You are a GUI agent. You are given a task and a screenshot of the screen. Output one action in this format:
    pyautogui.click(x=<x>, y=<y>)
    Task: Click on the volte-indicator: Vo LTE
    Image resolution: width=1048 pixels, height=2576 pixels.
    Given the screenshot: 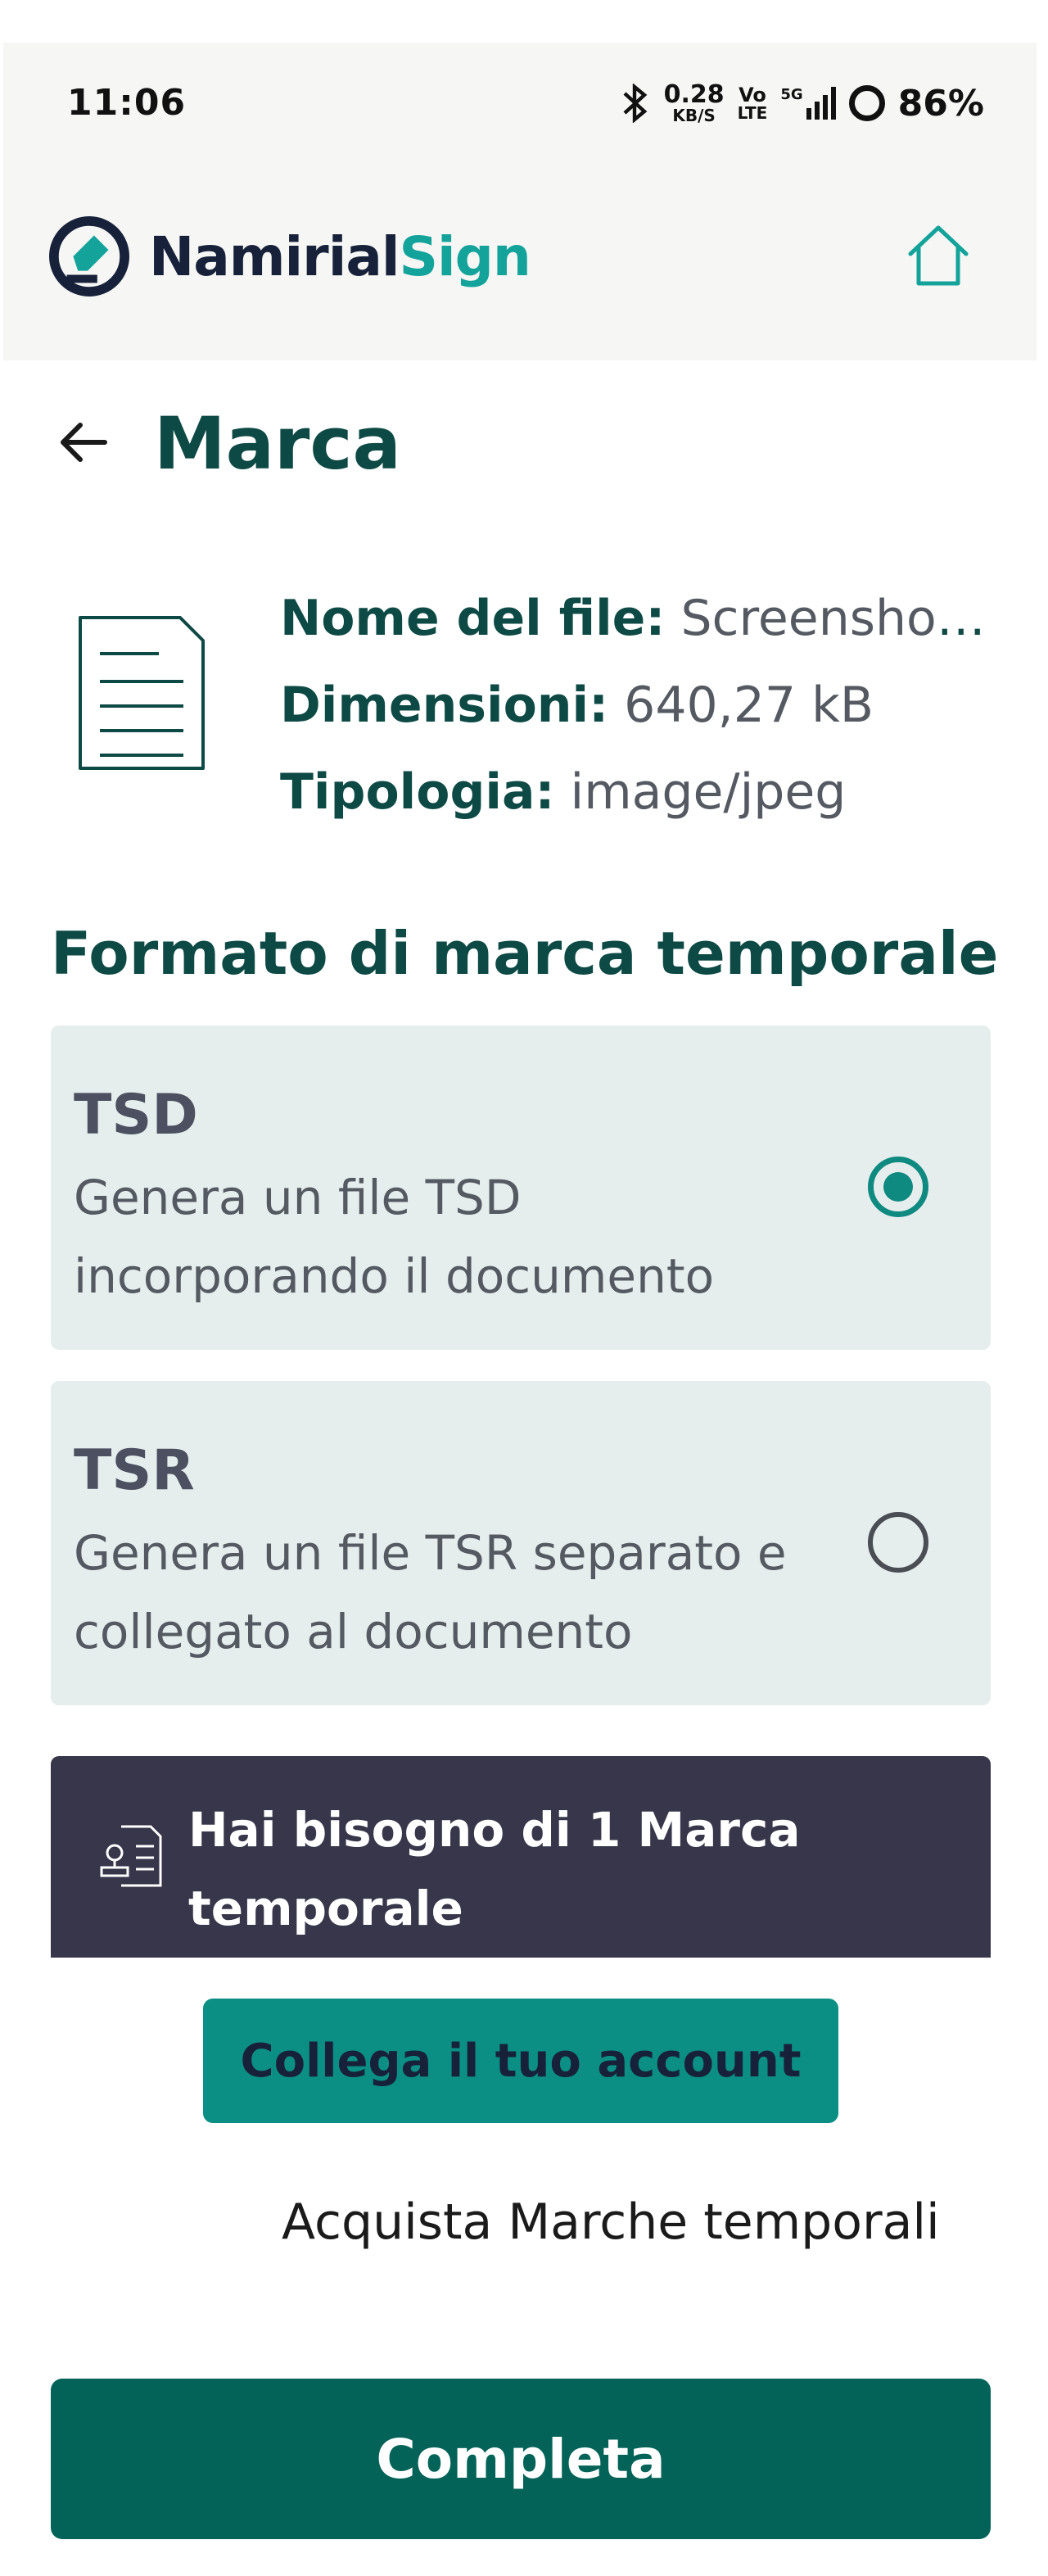 What is the action you would take?
    pyautogui.click(x=752, y=103)
    